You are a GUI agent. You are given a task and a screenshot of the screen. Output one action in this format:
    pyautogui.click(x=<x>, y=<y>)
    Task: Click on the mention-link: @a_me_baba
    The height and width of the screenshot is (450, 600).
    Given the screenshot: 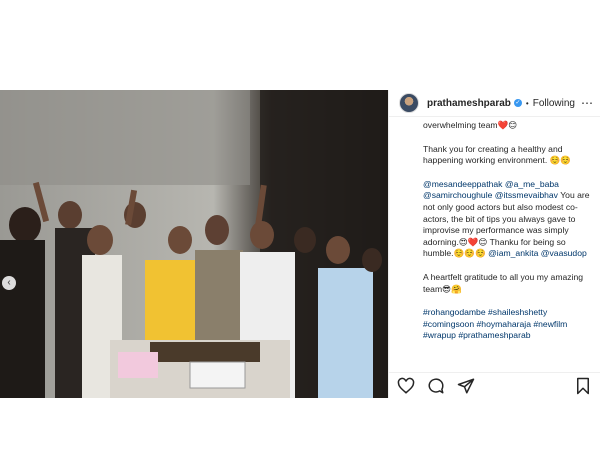 What is the action you would take?
    pyautogui.click(x=532, y=184)
    